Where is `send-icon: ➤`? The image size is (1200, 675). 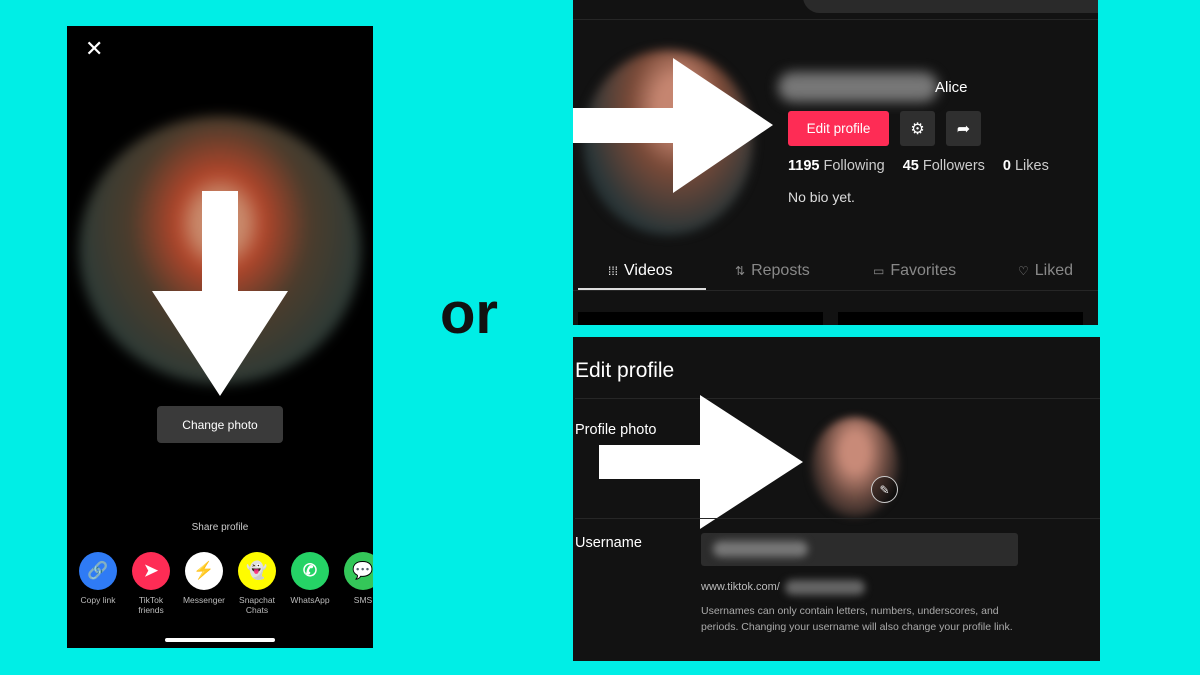
send-icon: ➤ is located at coordinates (151, 571).